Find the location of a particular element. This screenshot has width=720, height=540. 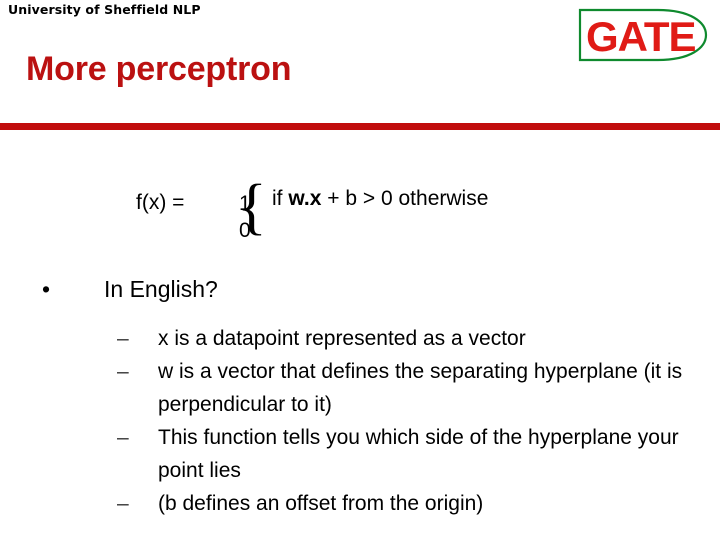

formula-condition-otherwise: otherwise is located at coordinates (443, 198).